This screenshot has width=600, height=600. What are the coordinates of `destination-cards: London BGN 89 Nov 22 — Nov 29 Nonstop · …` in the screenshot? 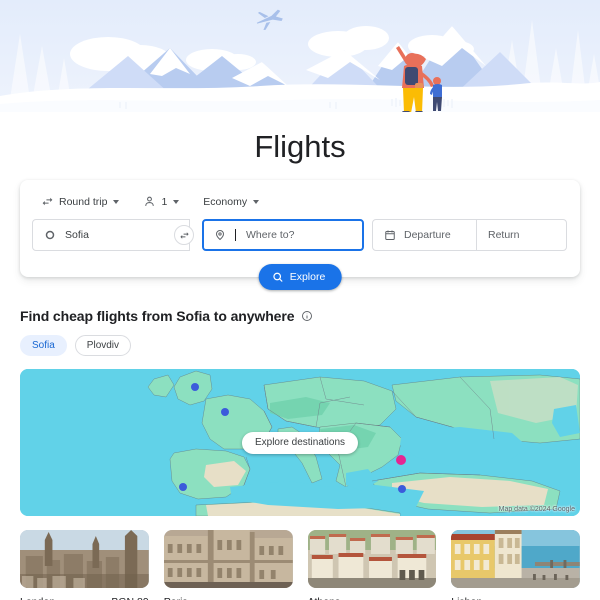 It's located at (300, 565).